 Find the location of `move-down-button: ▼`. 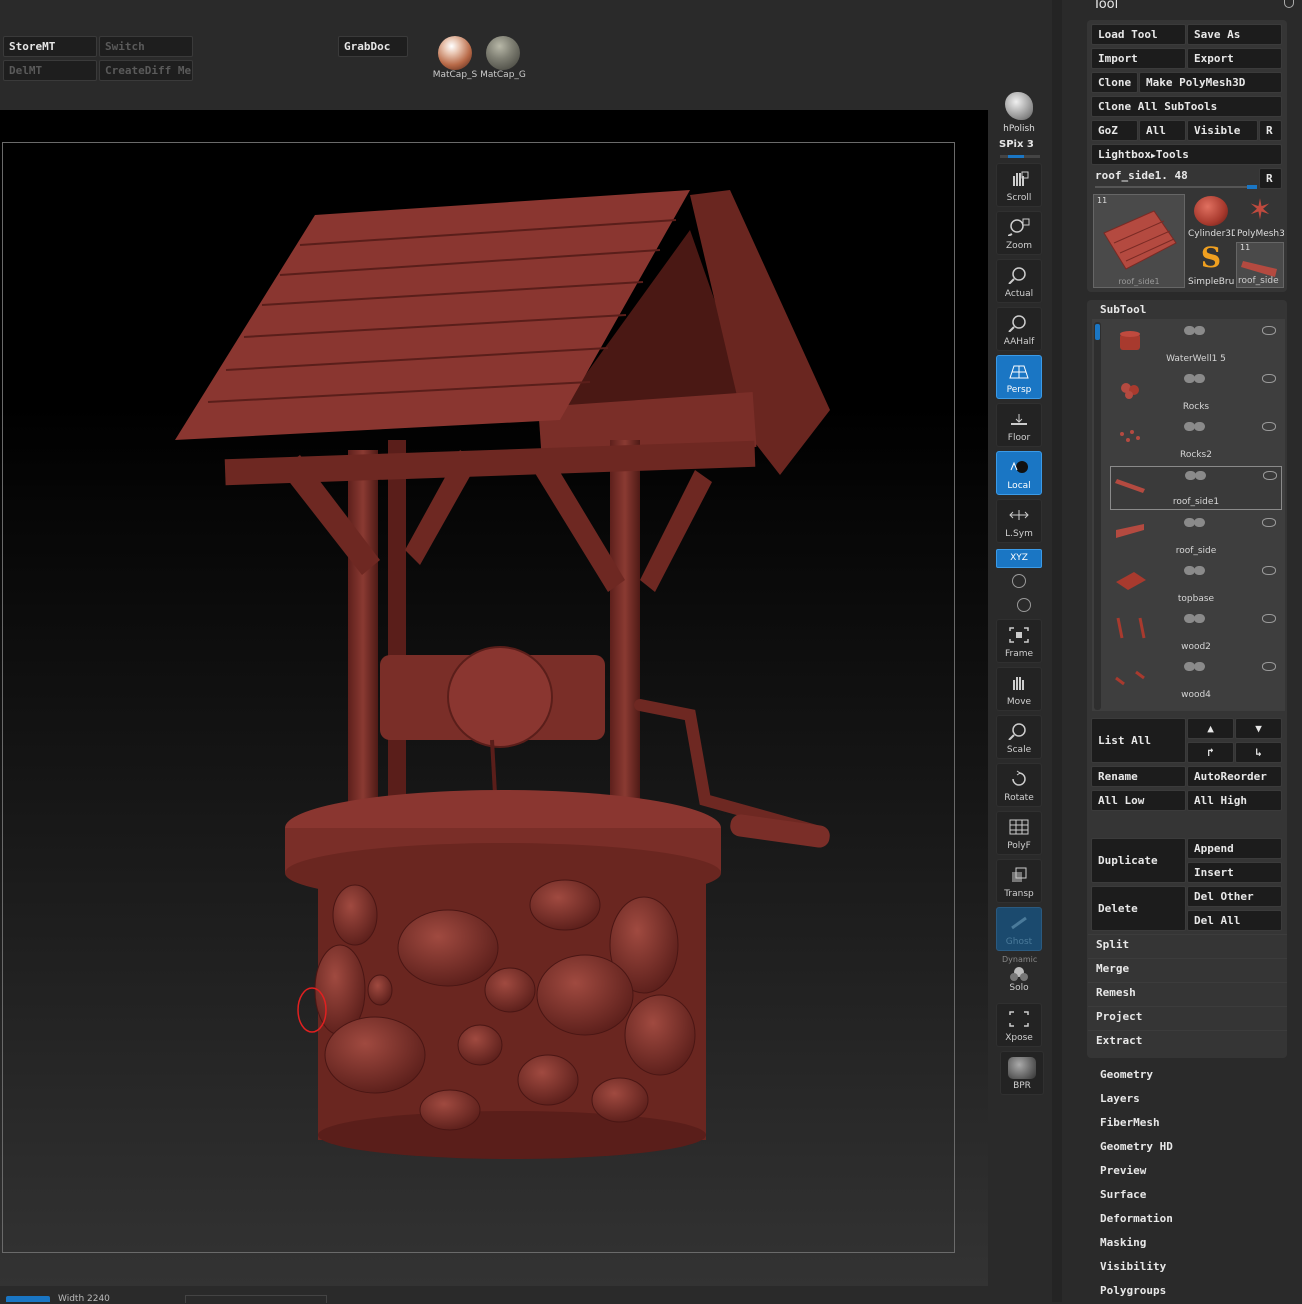

move-down-button: ▼ is located at coordinates (1258, 728).